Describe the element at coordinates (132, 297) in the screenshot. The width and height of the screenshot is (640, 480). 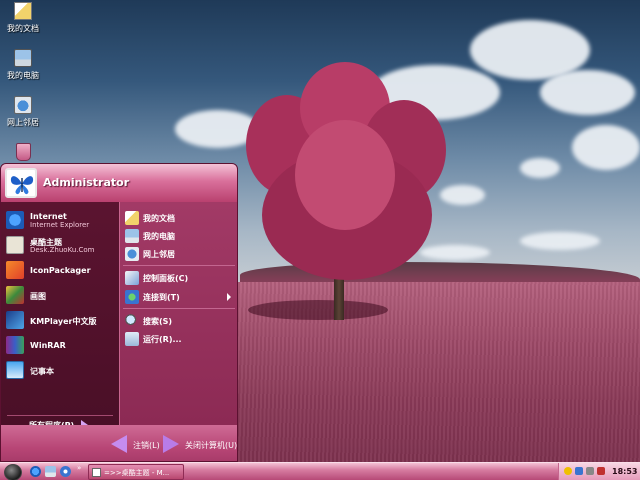
I see `connect-to-icon` at that location.